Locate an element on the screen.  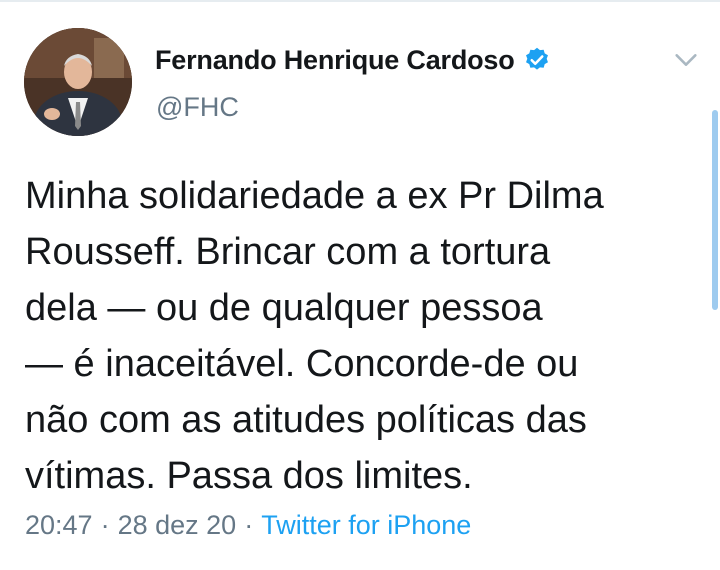
tweet-source-link: Twitter for iPhone is located at coordinates (366, 525).